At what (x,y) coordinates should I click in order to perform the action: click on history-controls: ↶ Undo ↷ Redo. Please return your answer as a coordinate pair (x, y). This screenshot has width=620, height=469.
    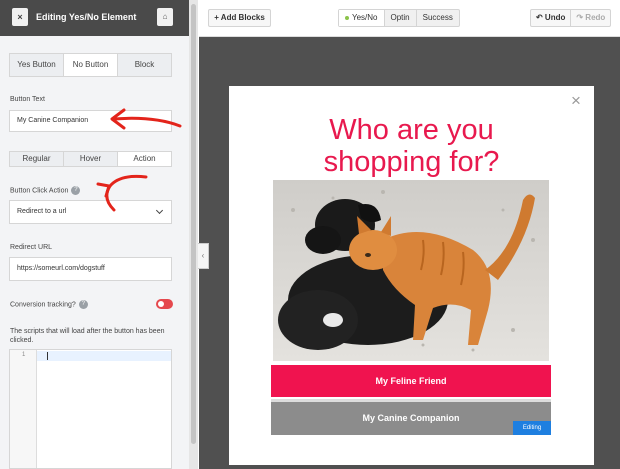
    Looking at the image, I should click on (571, 18).